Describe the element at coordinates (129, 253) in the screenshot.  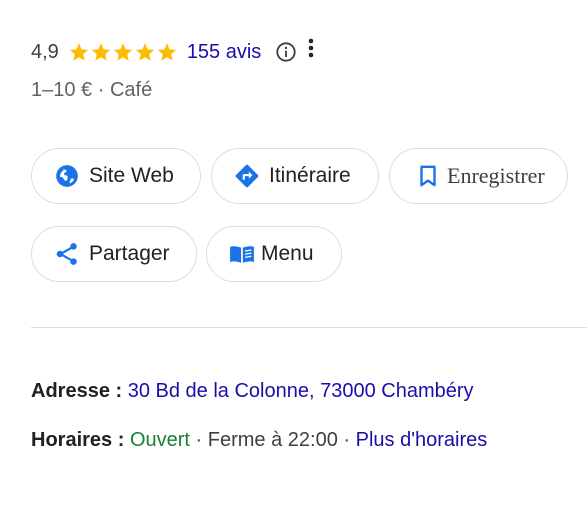
I see `share-button-label: Partager` at that location.